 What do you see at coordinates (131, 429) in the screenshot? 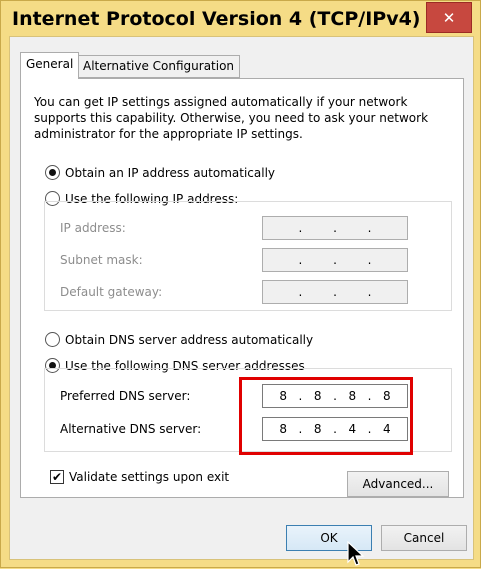
I see `alternative-dns-label: Alternative DNS server:` at bounding box center [131, 429].